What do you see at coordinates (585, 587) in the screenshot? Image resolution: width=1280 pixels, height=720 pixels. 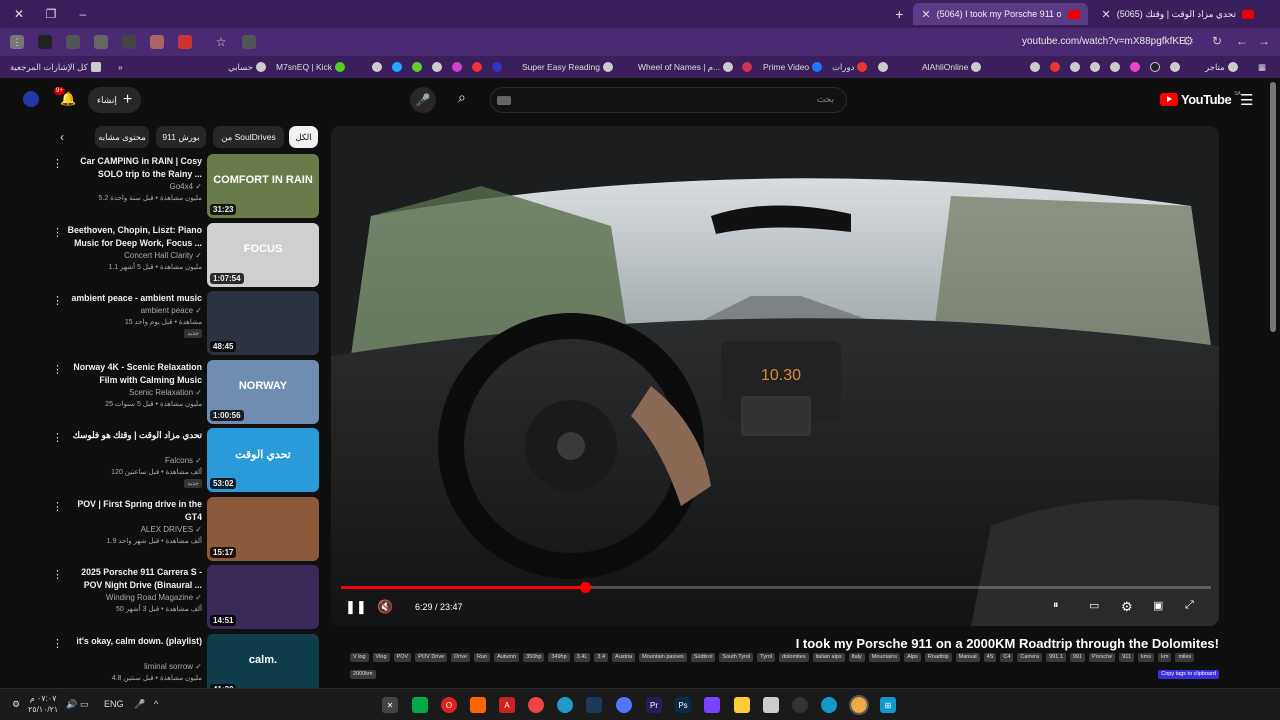 I see `progress-scrubber` at bounding box center [585, 587].